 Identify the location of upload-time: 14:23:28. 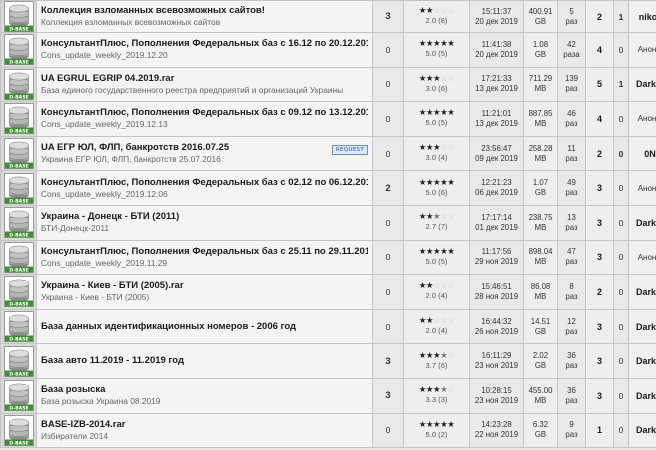
(496, 425).